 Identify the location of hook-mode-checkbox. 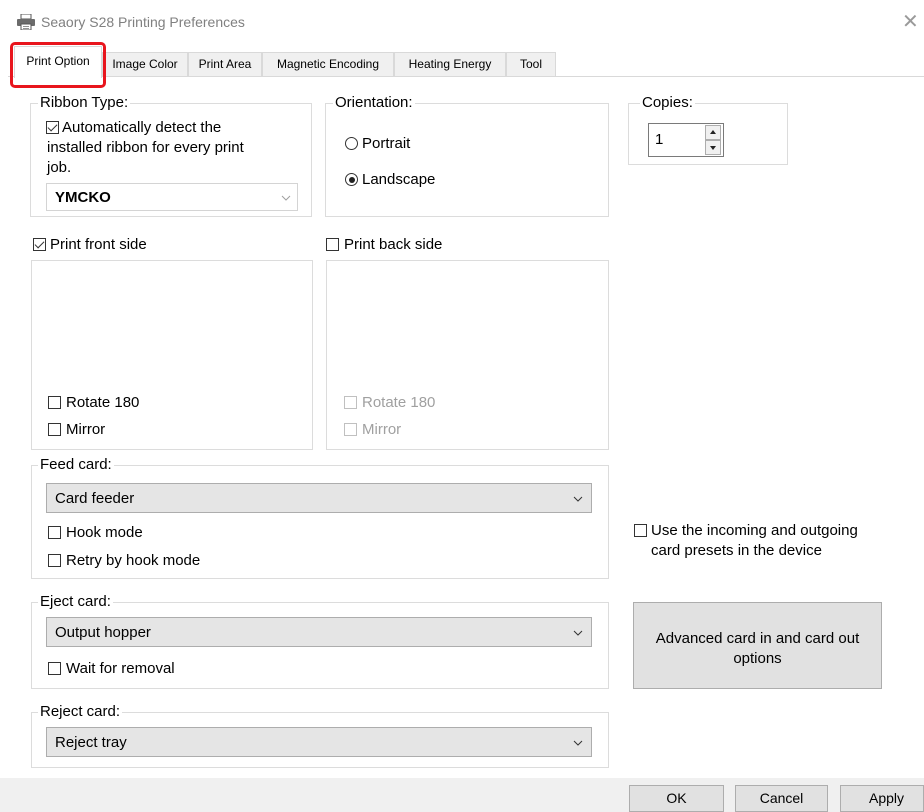
(54, 532).